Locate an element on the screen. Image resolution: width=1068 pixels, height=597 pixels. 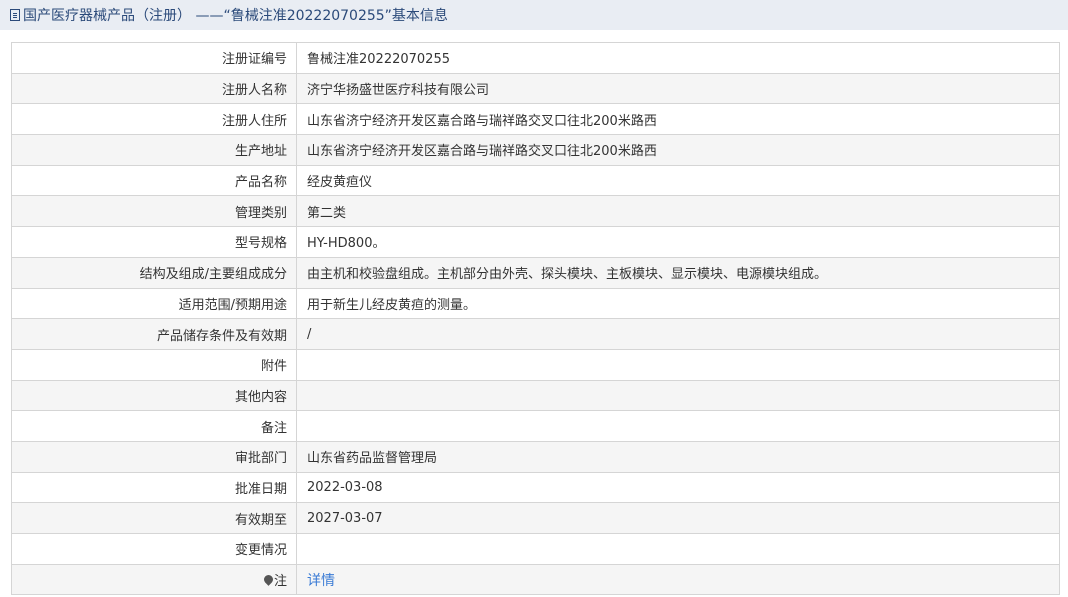
table-row: 产品储存条件及有效期 / is located at coordinates (536, 334).